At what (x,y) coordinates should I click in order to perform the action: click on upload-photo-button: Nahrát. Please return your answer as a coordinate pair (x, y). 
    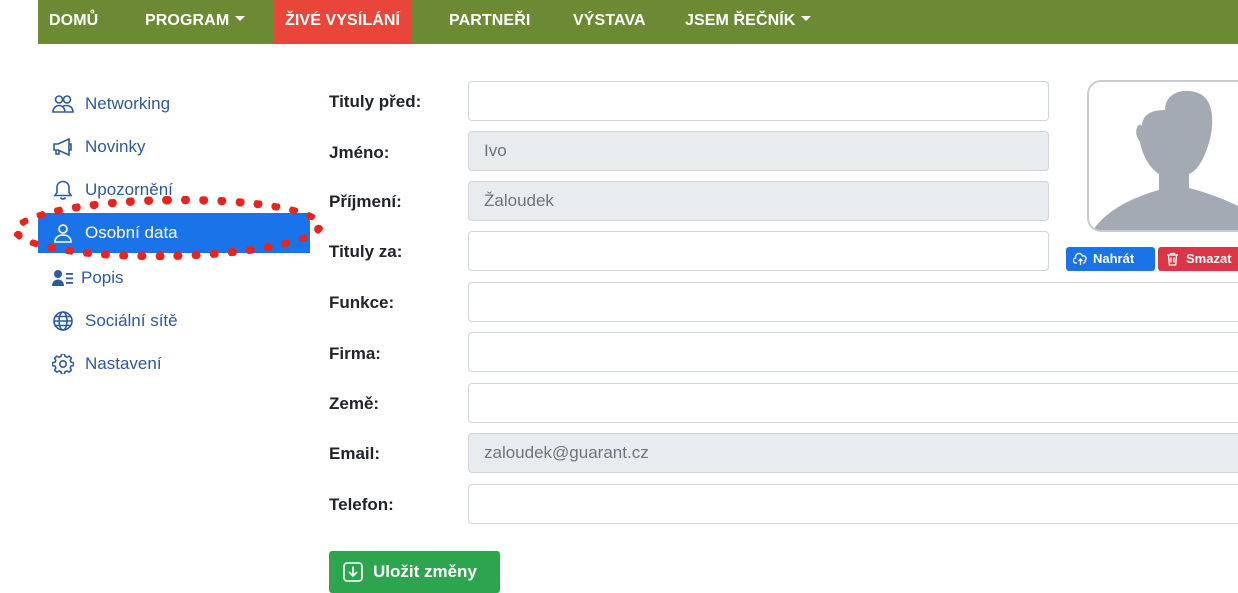
    Looking at the image, I should click on (1110, 259).